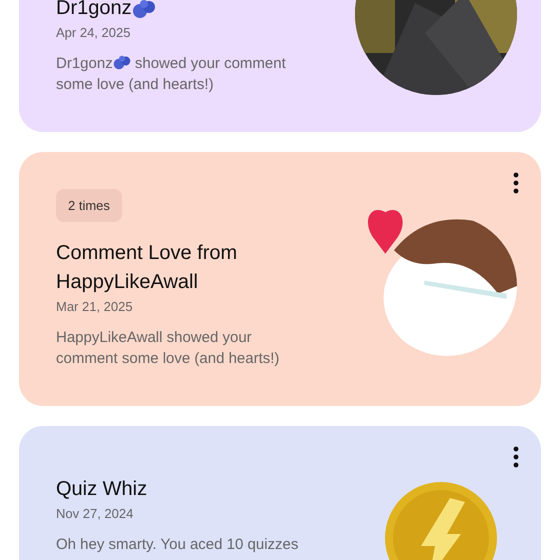 This screenshot has height=560, width=560. What do you see at coordinates (94, 10) in the screenshot?
I see `notification-title: Dr1gonz` at bounding box center [94, 10].